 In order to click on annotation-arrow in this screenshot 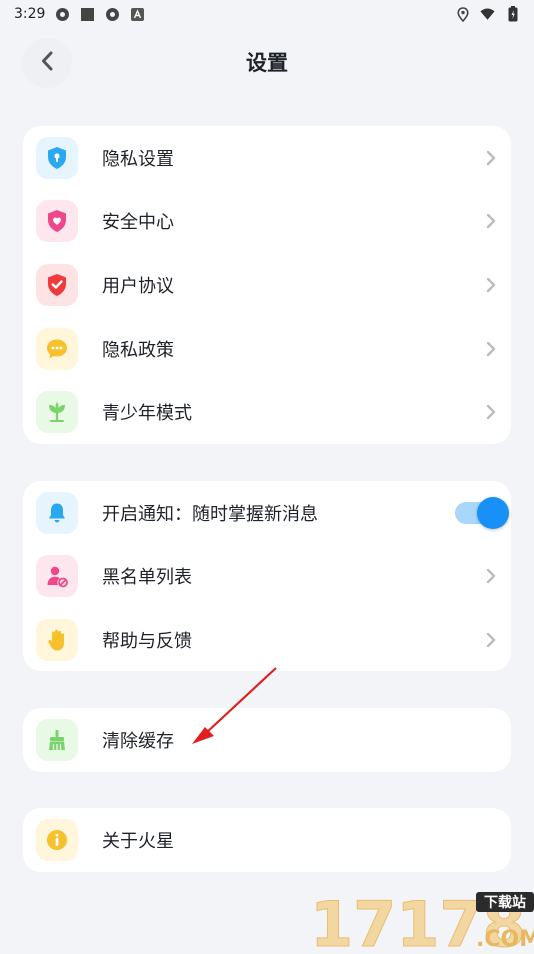, I will do `click(234, 705)`.